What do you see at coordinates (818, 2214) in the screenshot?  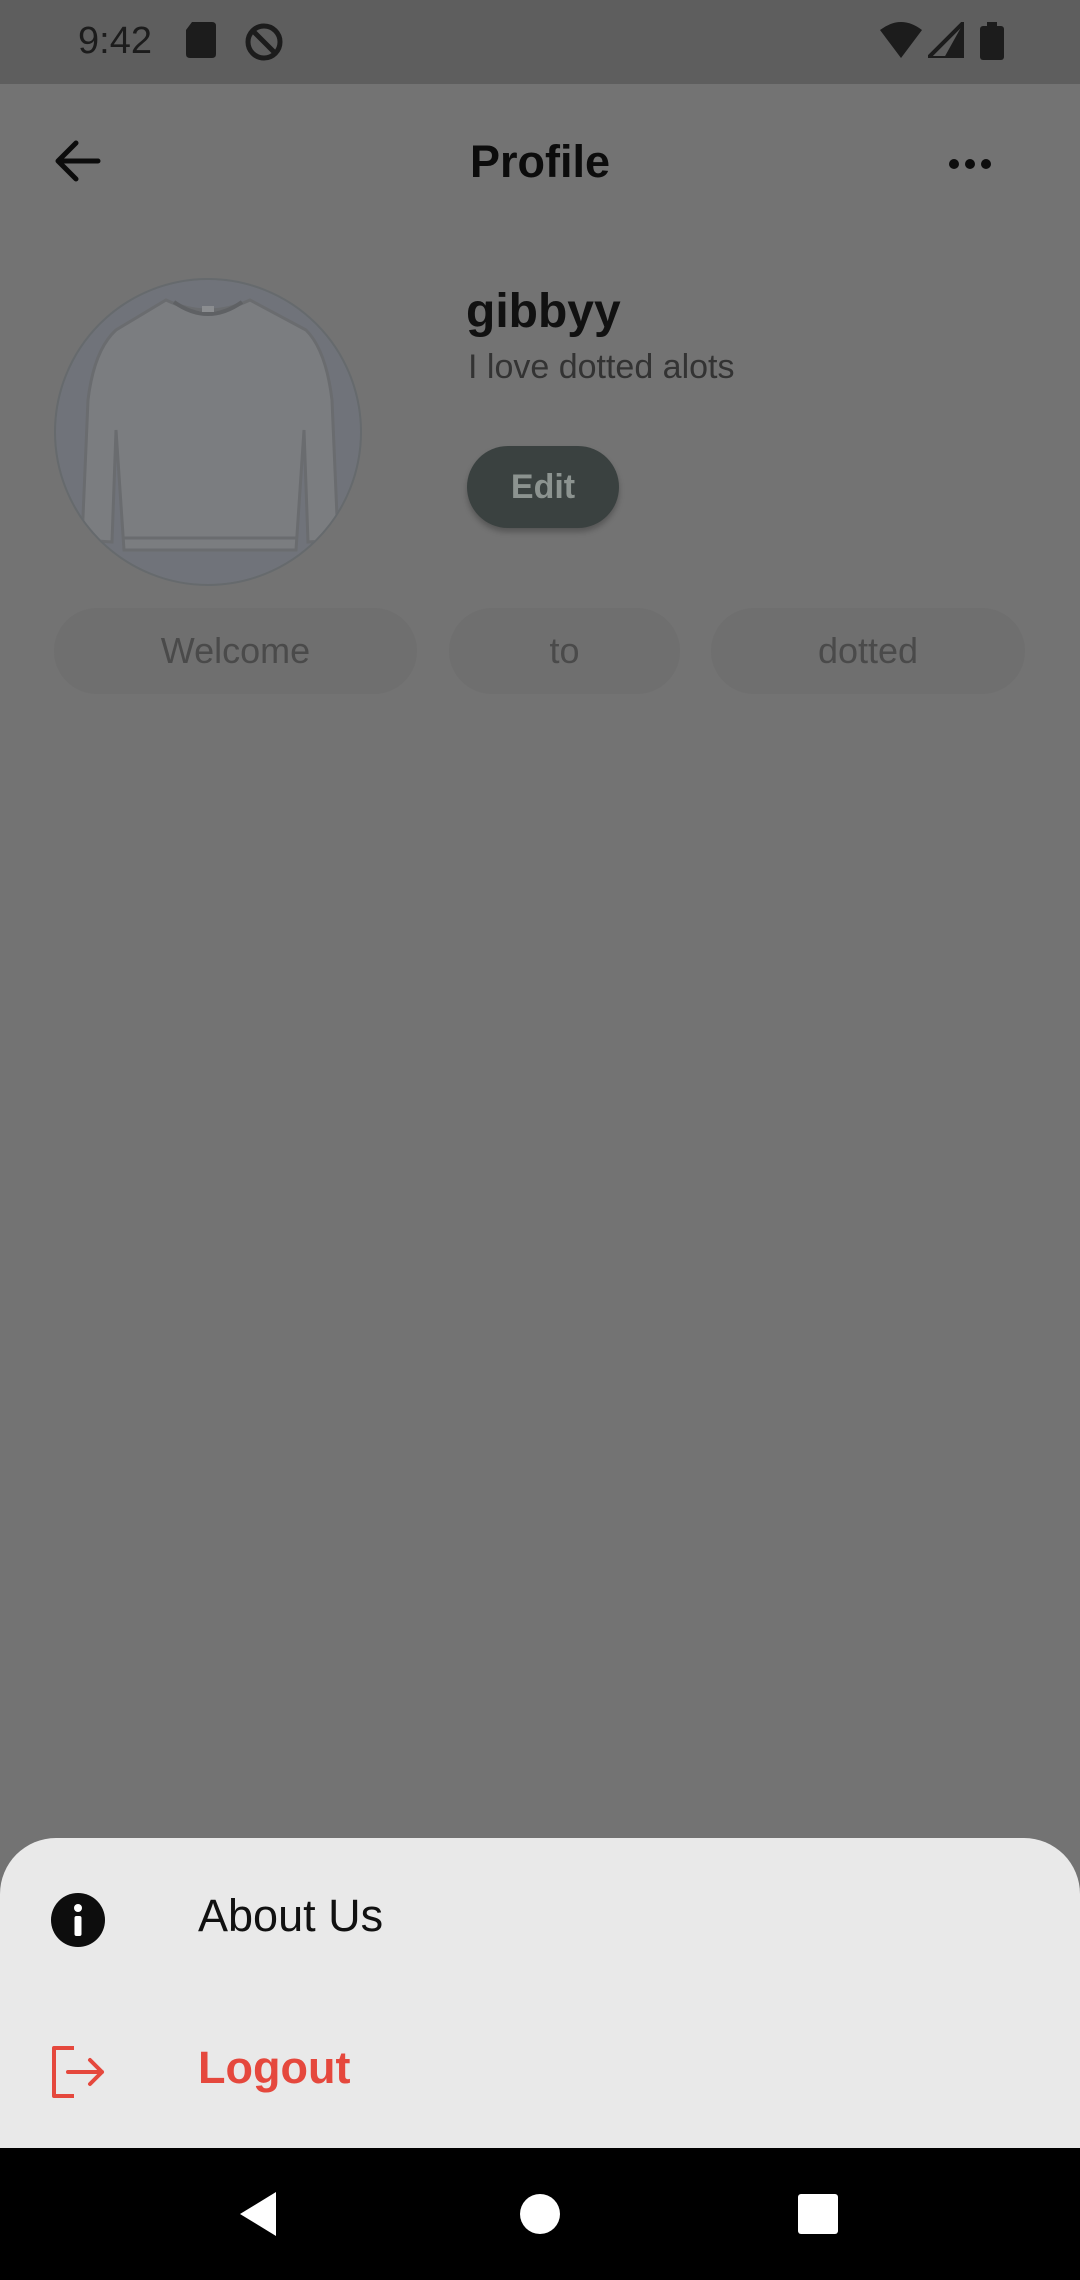 I see `recents-square-icon` at bounding box center [818, 2214].